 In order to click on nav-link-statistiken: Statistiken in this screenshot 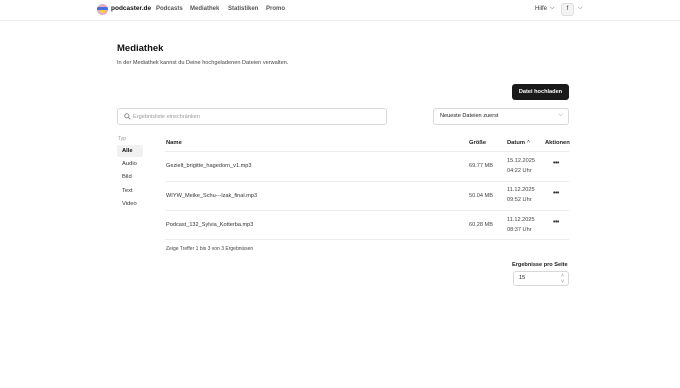, I will do `click(243, 9)`.